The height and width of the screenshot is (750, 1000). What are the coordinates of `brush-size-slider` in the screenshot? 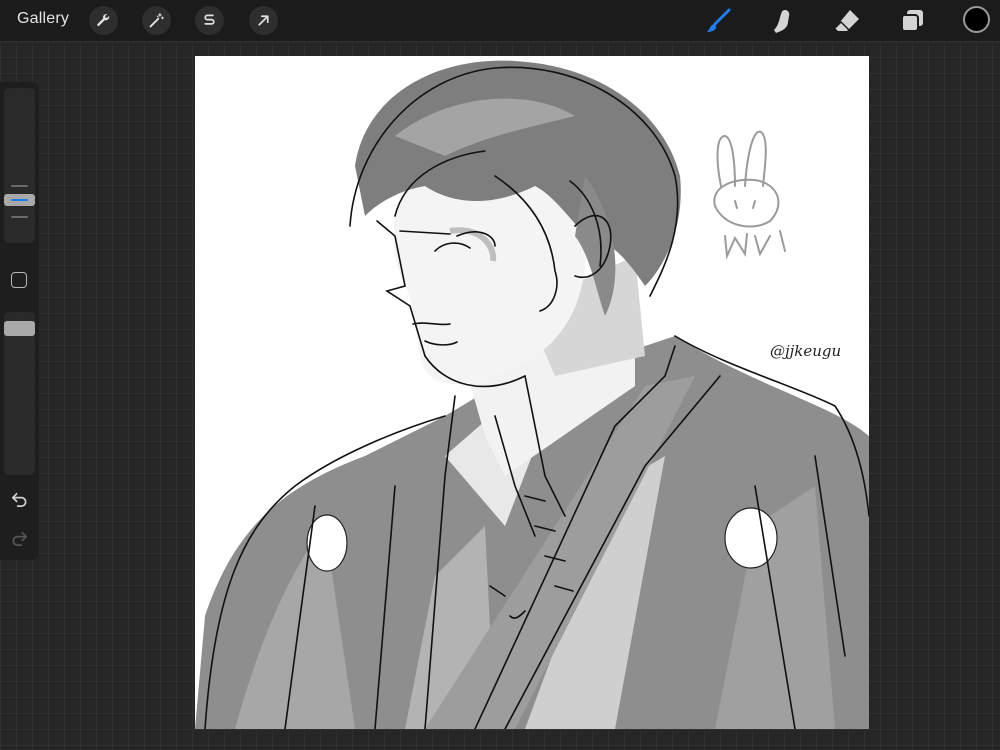 It's located at (19, 165).